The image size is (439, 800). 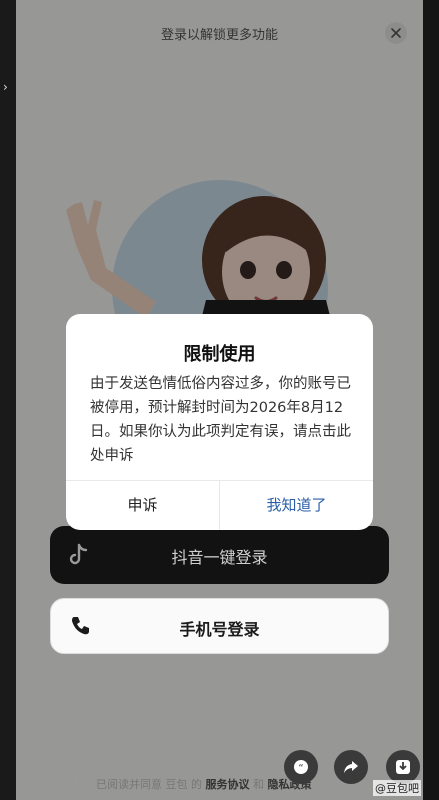 I want to click on chevron-right-icon: ›, so click(x=8, y=87).